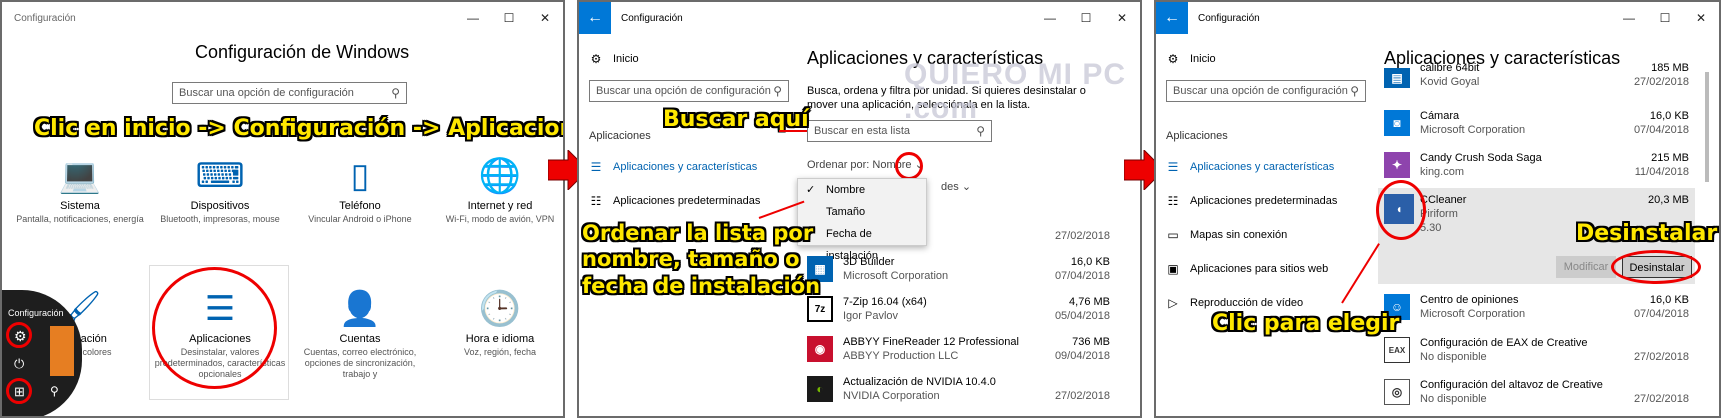 Image resolution: width=1721 pixels, height=418 pixels. I want to click on phone-icon: ▯, so click(360, 176).